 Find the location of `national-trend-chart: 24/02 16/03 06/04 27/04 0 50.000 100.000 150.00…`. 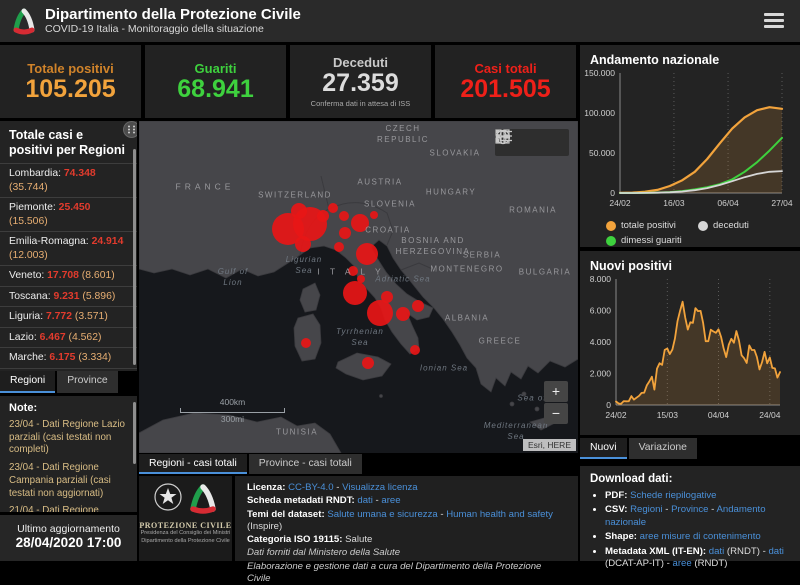

national-trend-chart: 24/02 16/03 06/04 27/04 0 50.000 100.000 150.00… is located at coordinates (686, 139).